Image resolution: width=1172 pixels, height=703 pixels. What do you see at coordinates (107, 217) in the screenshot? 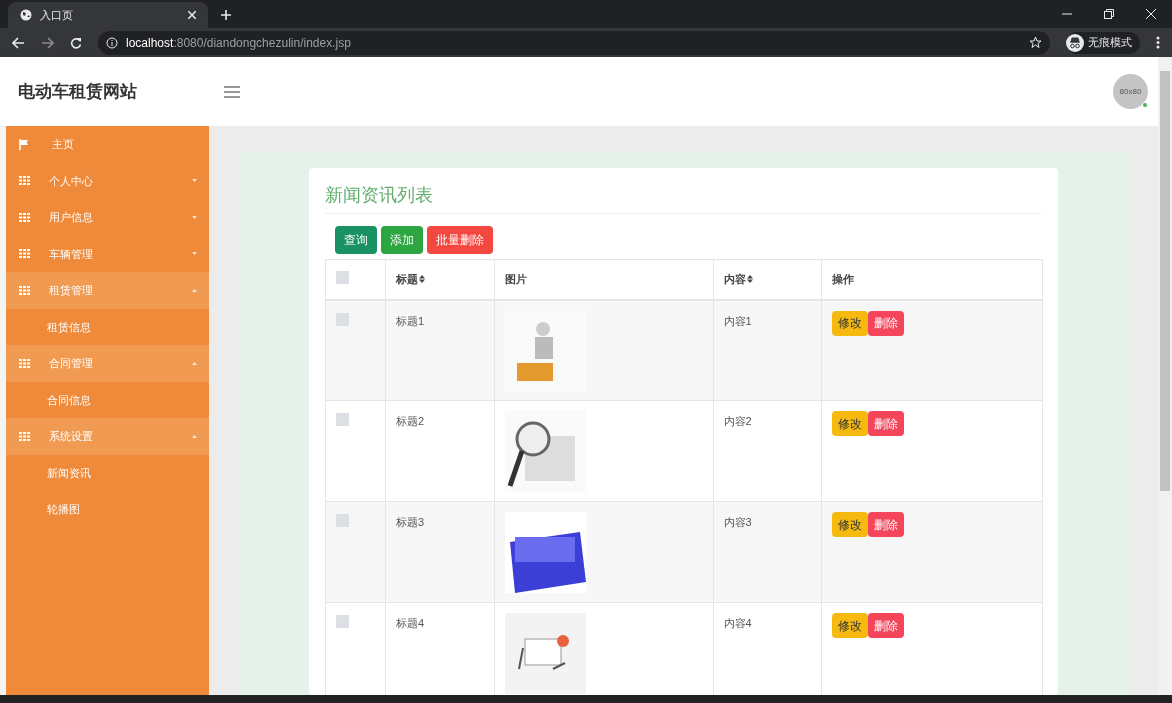
I see `sidebar-item: 用户信息` at bounding box center [107, 217].